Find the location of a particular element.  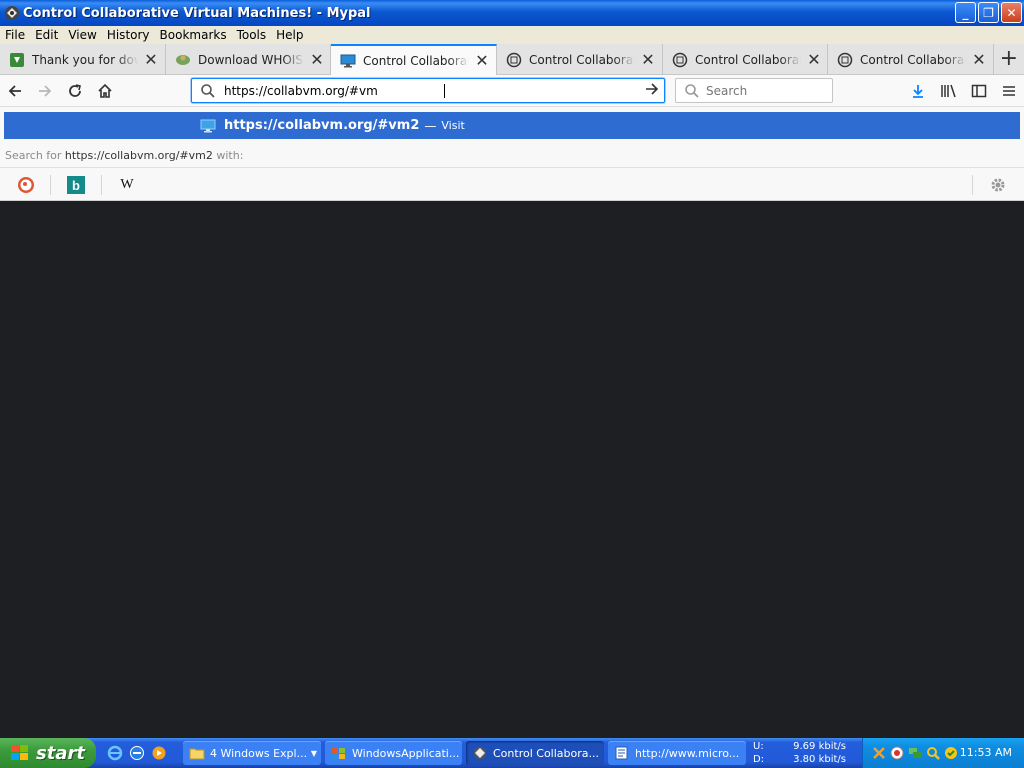

browser-icon is located at coordinates (136, 752).